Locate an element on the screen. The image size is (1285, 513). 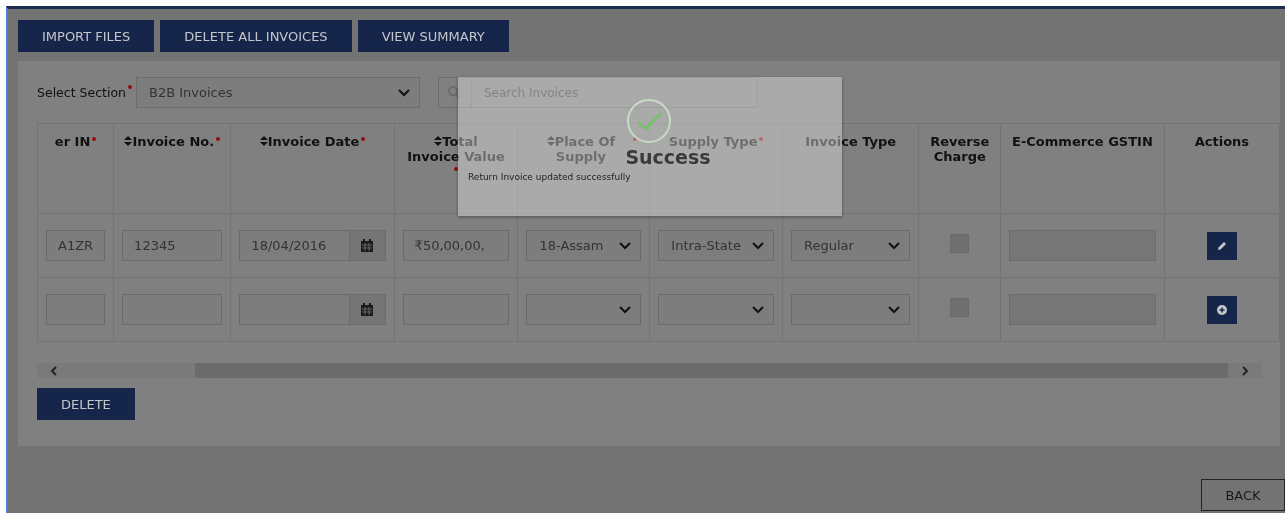
column-header: Invoice No. is located at coordinates (169, 141).